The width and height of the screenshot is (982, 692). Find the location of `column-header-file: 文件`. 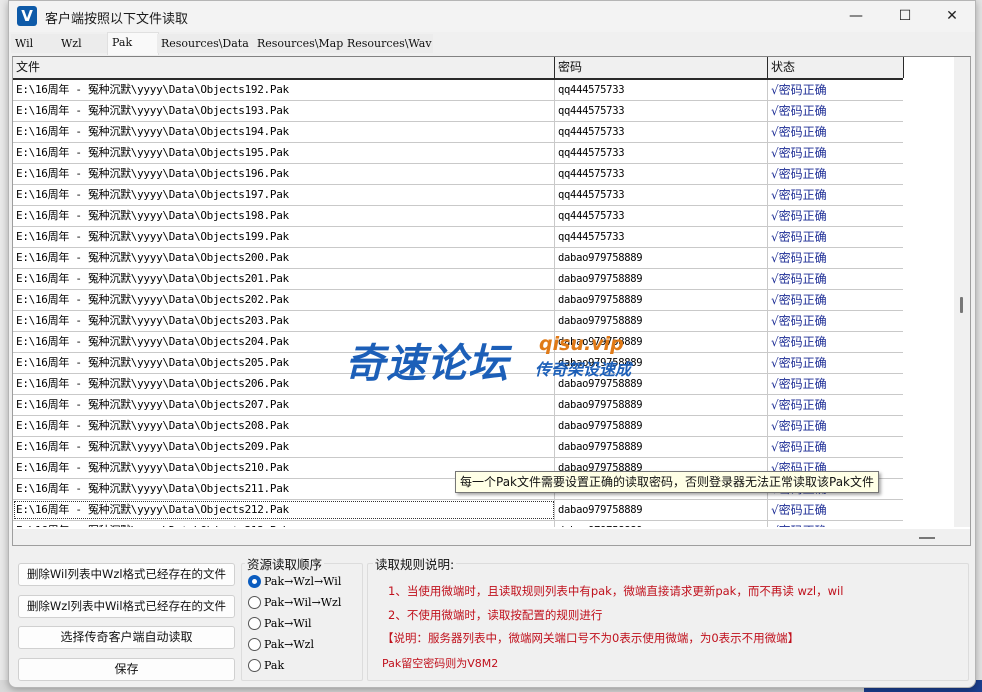

column-header-file: 文件 is located at coordinates (284, 67).